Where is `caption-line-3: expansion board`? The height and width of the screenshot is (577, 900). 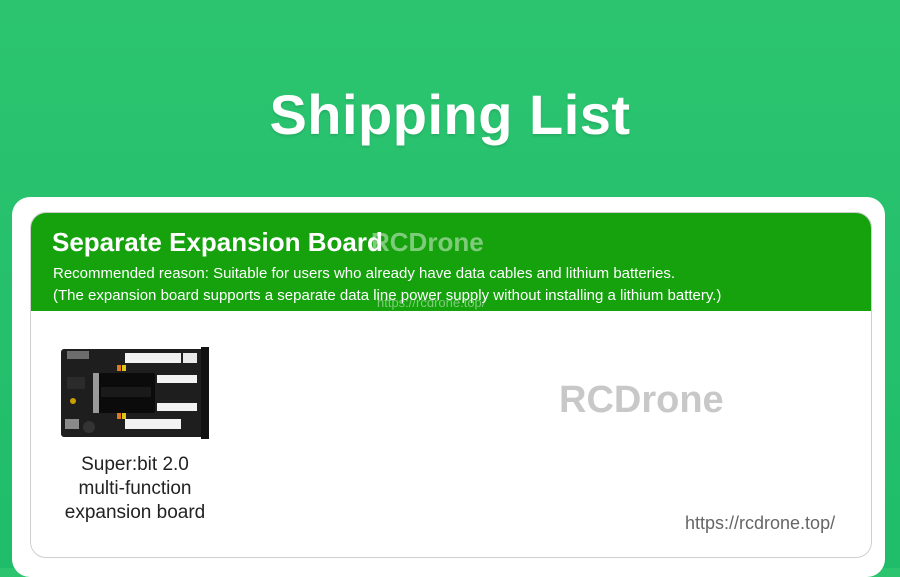 caption-line-3: expansion board is located at coordinates (135, 512).